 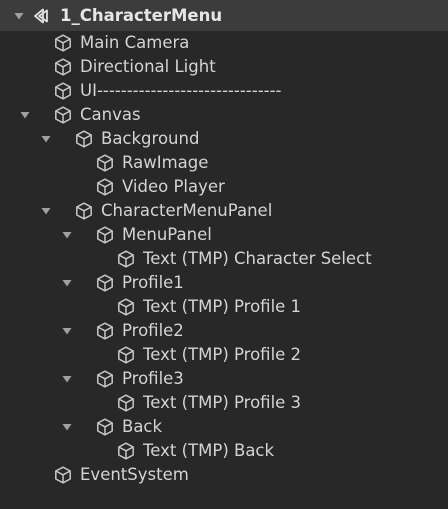 I want to click on hierarchy-item-label: Back, so click(x=142, y=426).